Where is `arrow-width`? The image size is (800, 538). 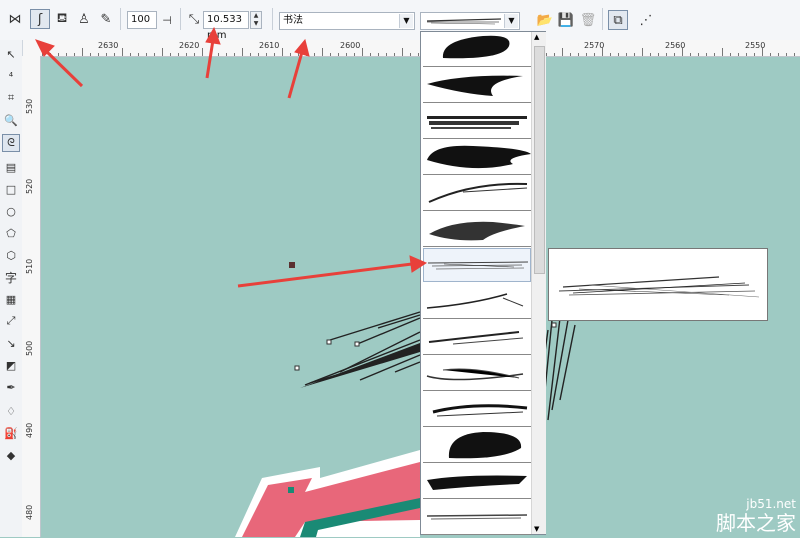
arrow-width is located at coordinates (210, 59).